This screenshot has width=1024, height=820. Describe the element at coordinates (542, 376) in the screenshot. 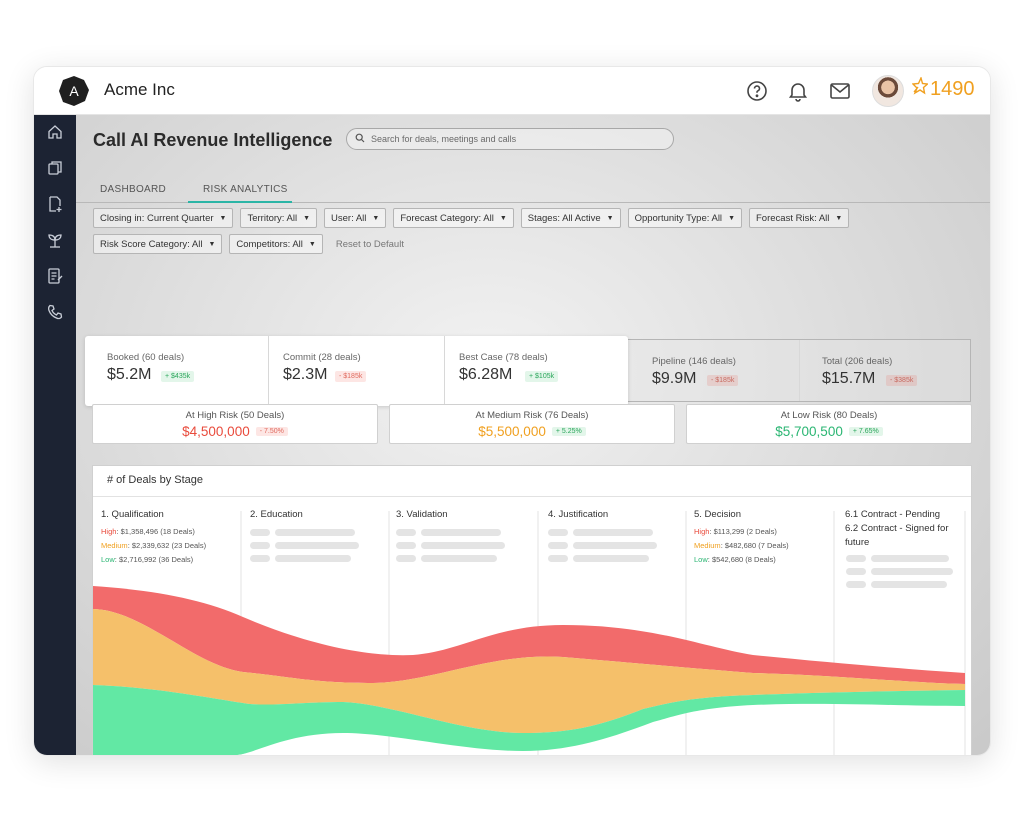

I see `stat-delta: + $105k` at that location.